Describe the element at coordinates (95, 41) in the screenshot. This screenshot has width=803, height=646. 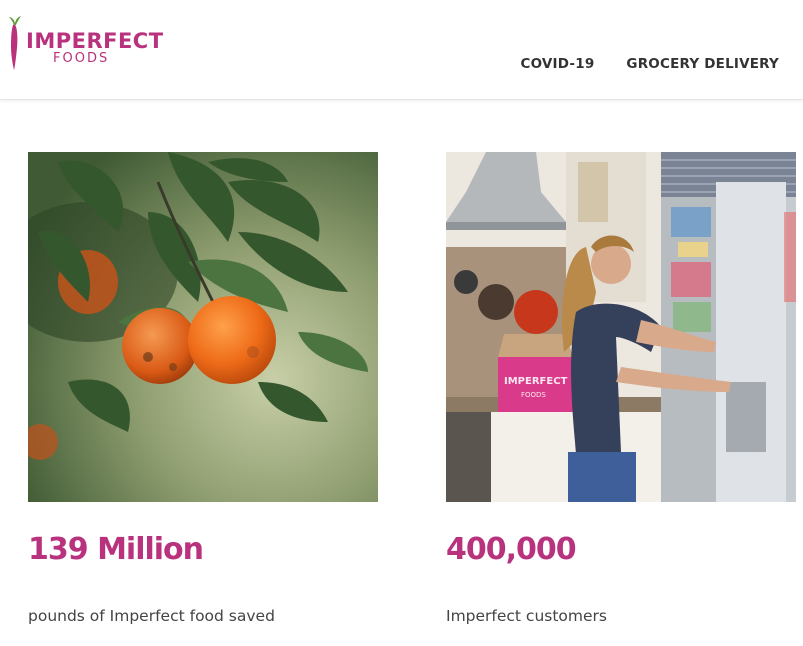
I see `brand-name-line1: IMPERFECT` at that location.